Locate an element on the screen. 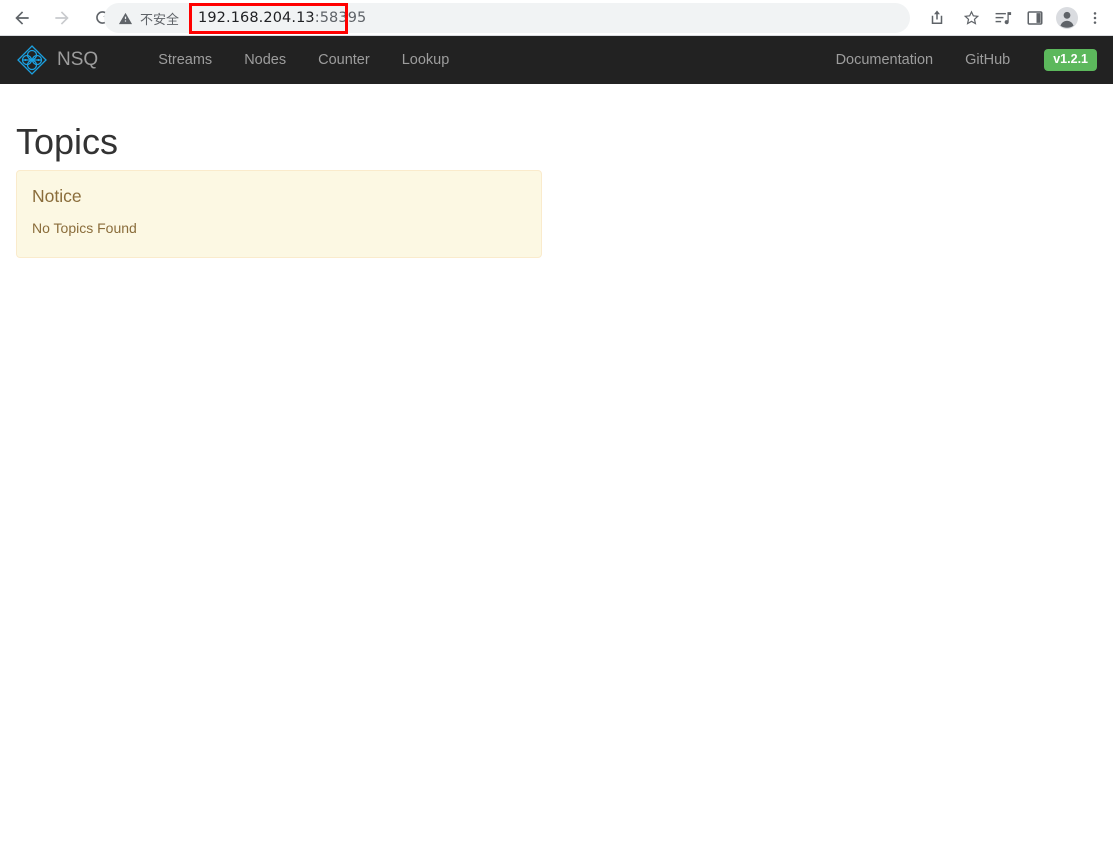  browser-menu-button is located at coordinates (1095, 18).